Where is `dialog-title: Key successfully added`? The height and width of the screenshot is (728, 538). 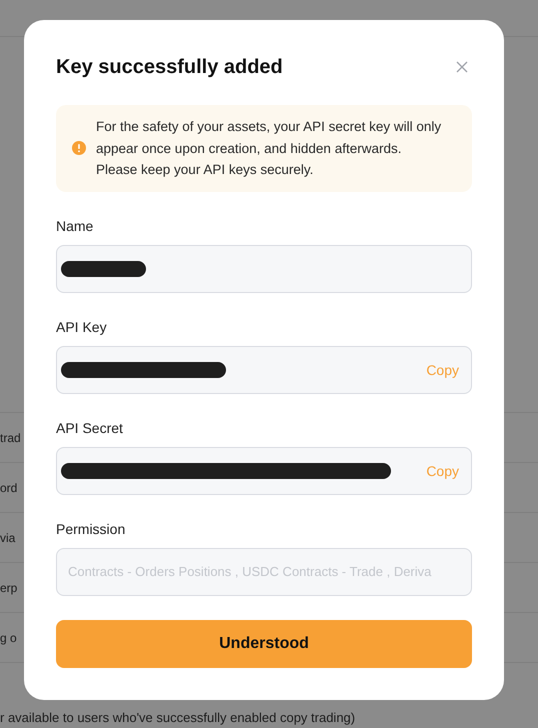
dialog-title: Key successfully added is located at coordinates (169, 67).